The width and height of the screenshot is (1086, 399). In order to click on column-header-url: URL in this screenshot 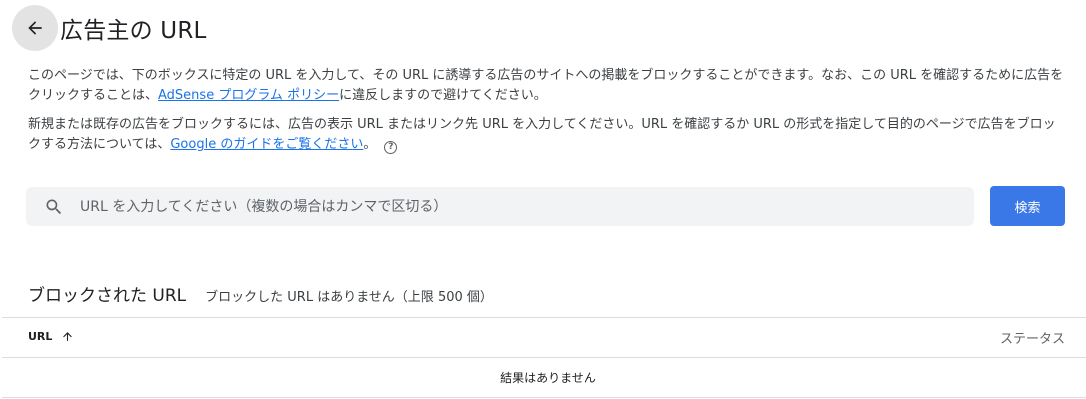, I will do `click(51, 336)`.